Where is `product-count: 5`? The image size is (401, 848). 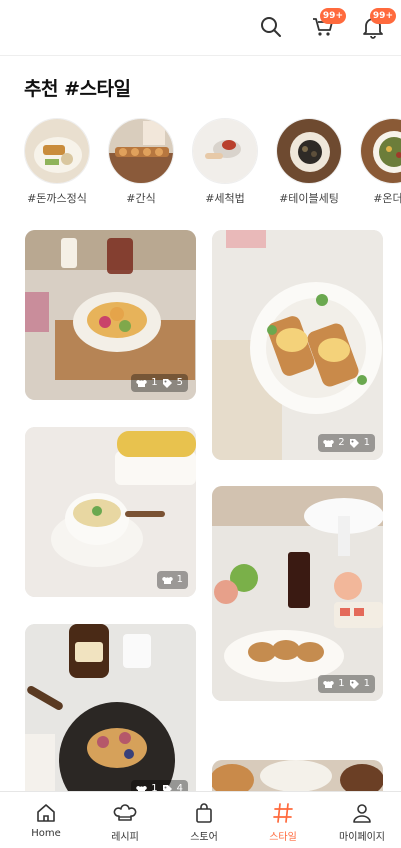
product-count: 5 is located at coordinates (179, 382).